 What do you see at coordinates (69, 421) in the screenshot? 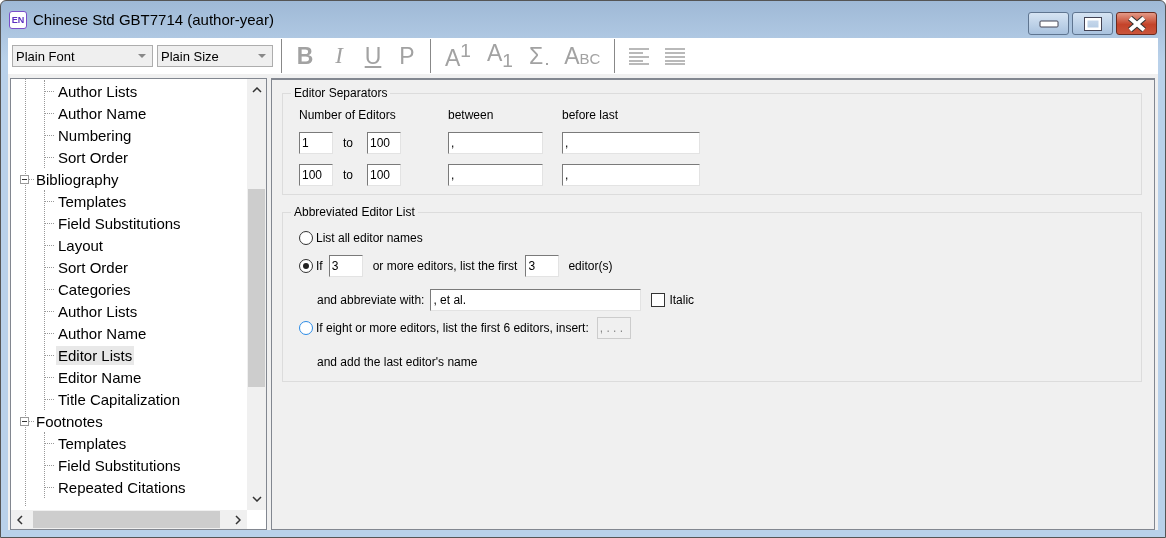
I see `tree-item: Footnotes` at bounding box center [69, 421].